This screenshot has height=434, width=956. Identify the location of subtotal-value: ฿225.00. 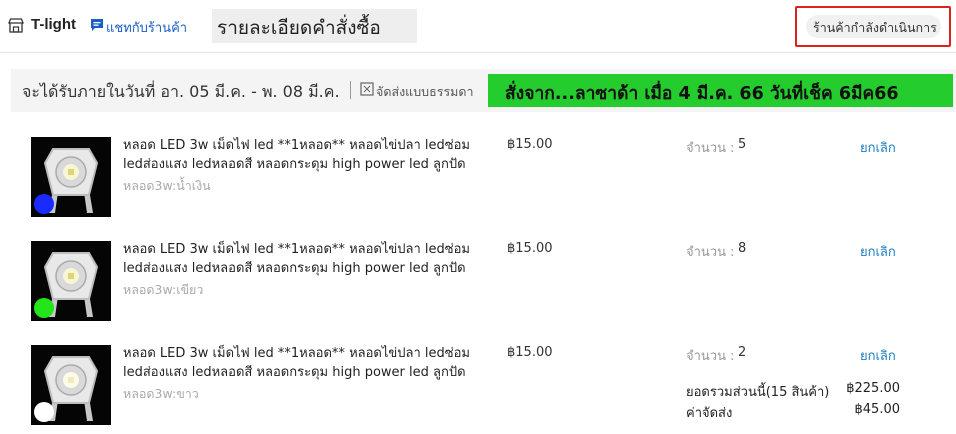
(873, 388).